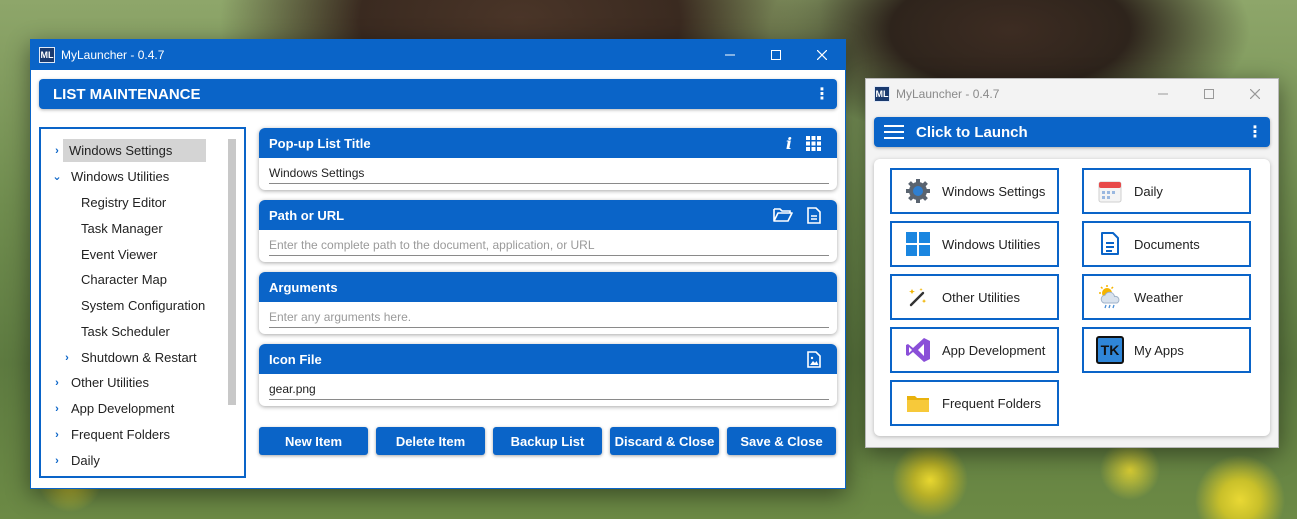 The width and height of the screenshot is (1297, 519). I want to click on tile-label: Frequent Folders, so click(991, 403).